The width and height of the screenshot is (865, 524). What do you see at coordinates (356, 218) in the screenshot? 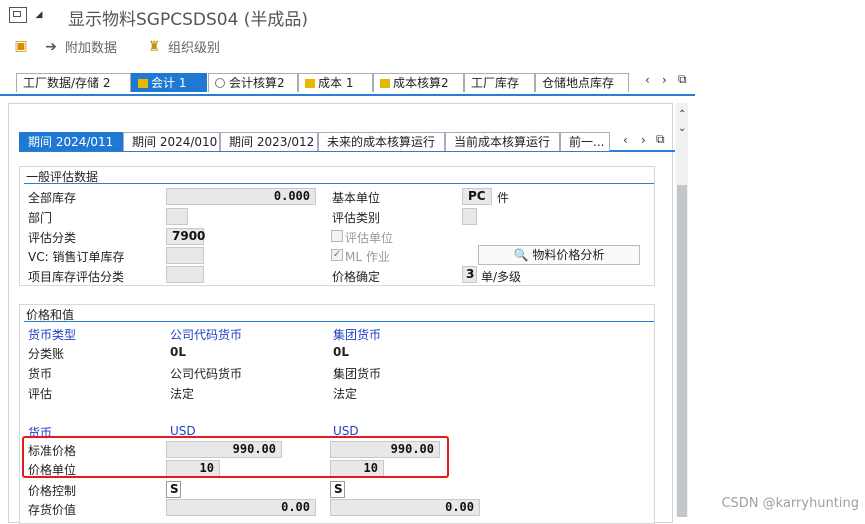
I see `valuation-category-label: 评估类别` at bounding box center [356, 218].